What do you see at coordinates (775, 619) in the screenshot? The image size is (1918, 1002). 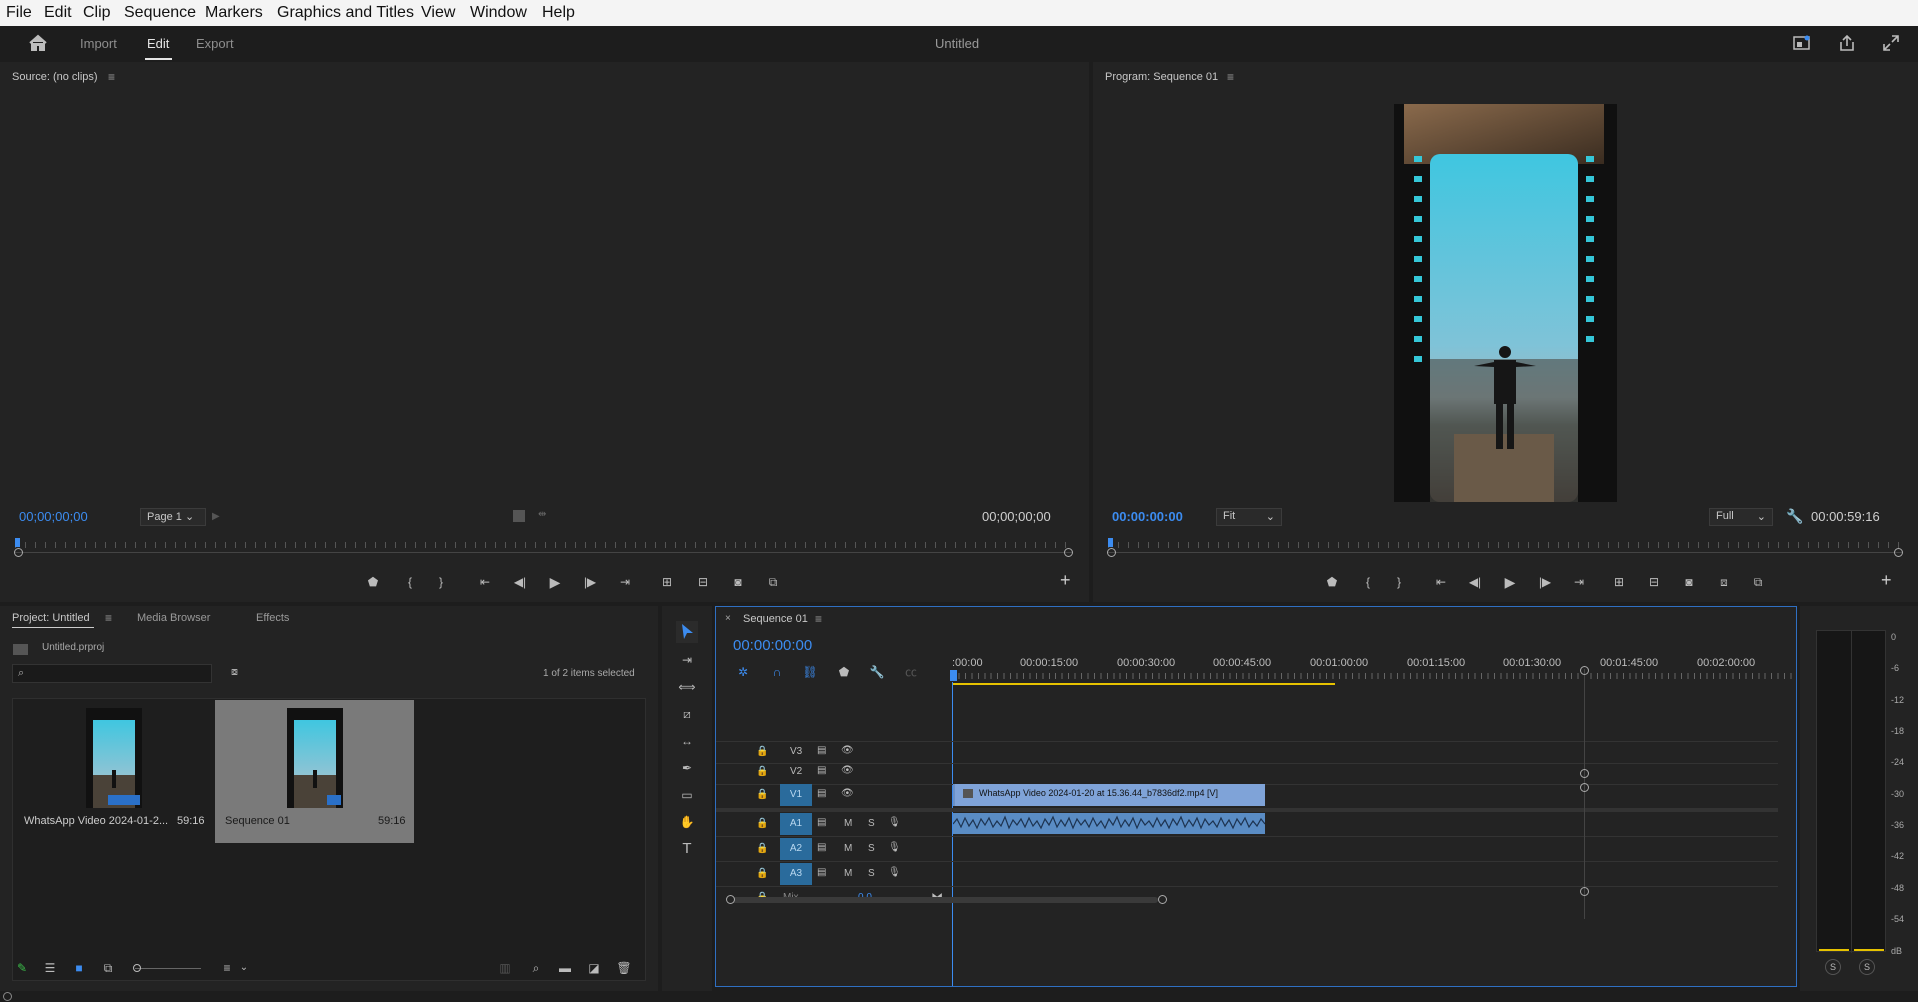 I see `sequence-tab: Sequence 01` at bounding box center [775, 619].